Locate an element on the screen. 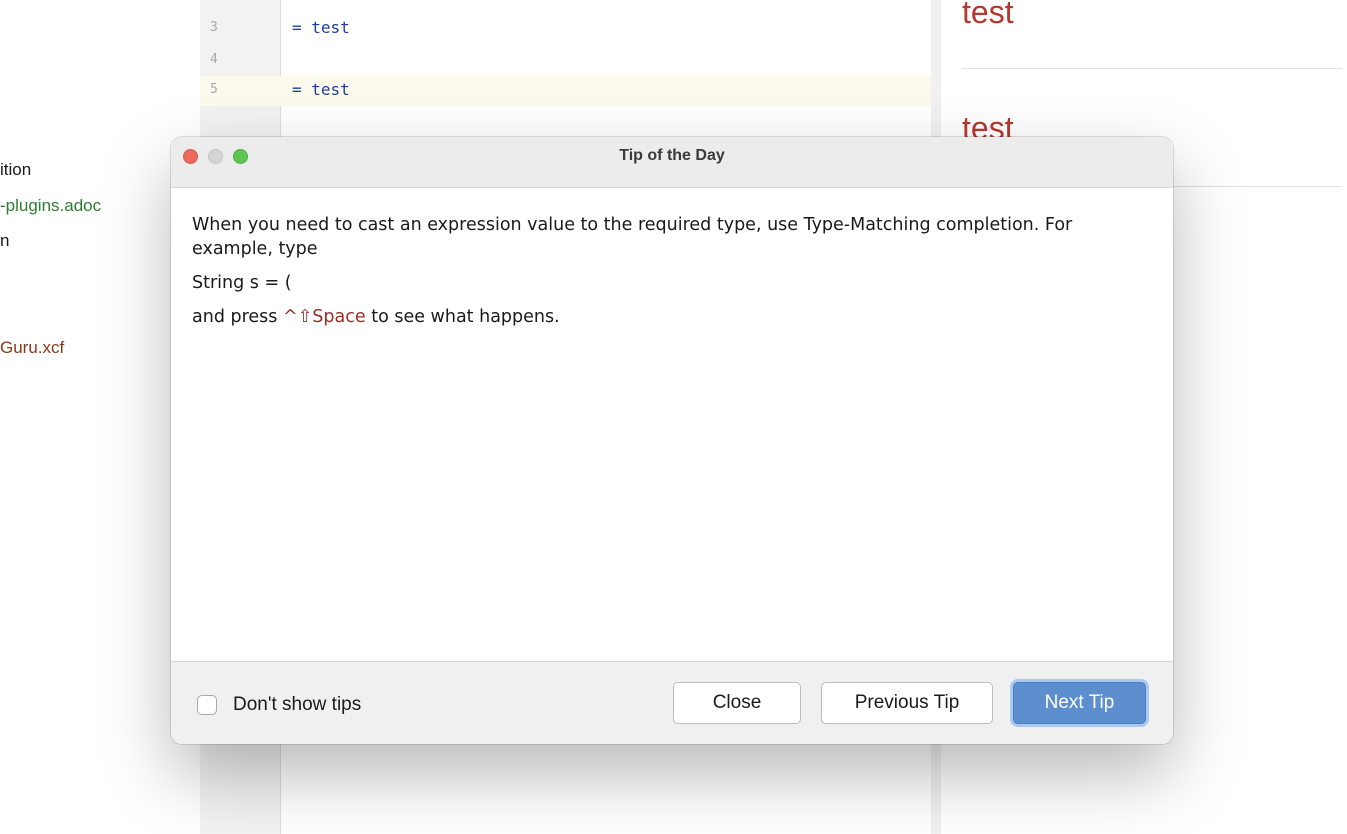 The height and width of the screenshot is (834, 1347). dont-show-tips-option: Don't show tips is located at coordinates (279, 705).